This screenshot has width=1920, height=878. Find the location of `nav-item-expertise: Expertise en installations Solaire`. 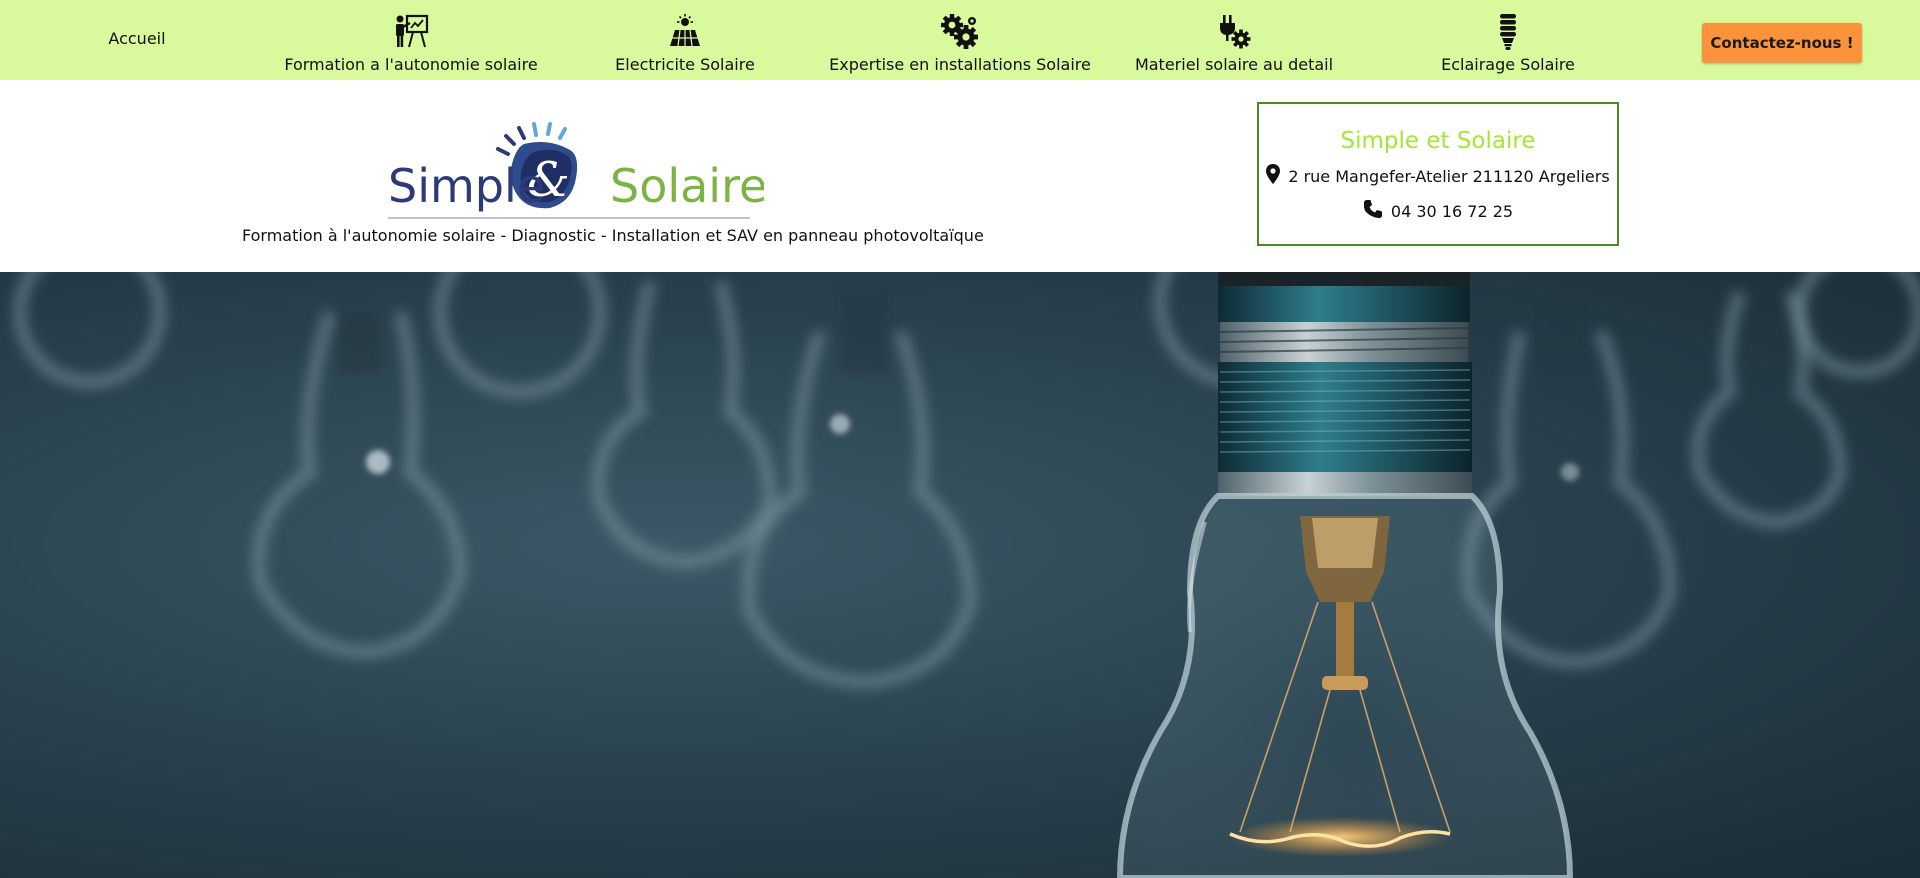

nav-item-expertise: Expertise en installations Solaire is located at coordinates (960, 40).